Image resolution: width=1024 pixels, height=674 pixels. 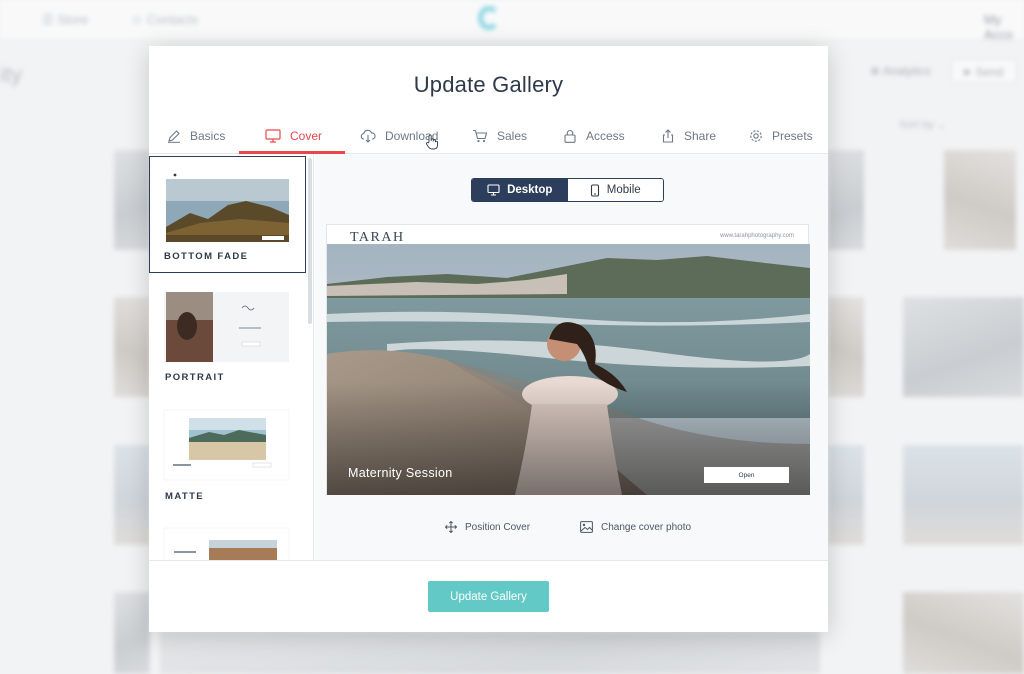 What do you see at coordinates (432, 142) in the screenshot?
I see `hand-cursor-icon` at bounding box center [432, 142].